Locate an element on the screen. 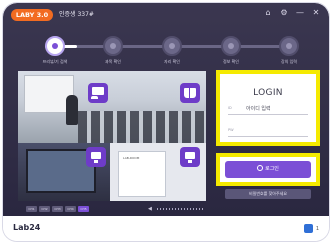 The width and height of the screenshot is (332, 245). home-icon: ⌂ is located at coordinates (268, 13).